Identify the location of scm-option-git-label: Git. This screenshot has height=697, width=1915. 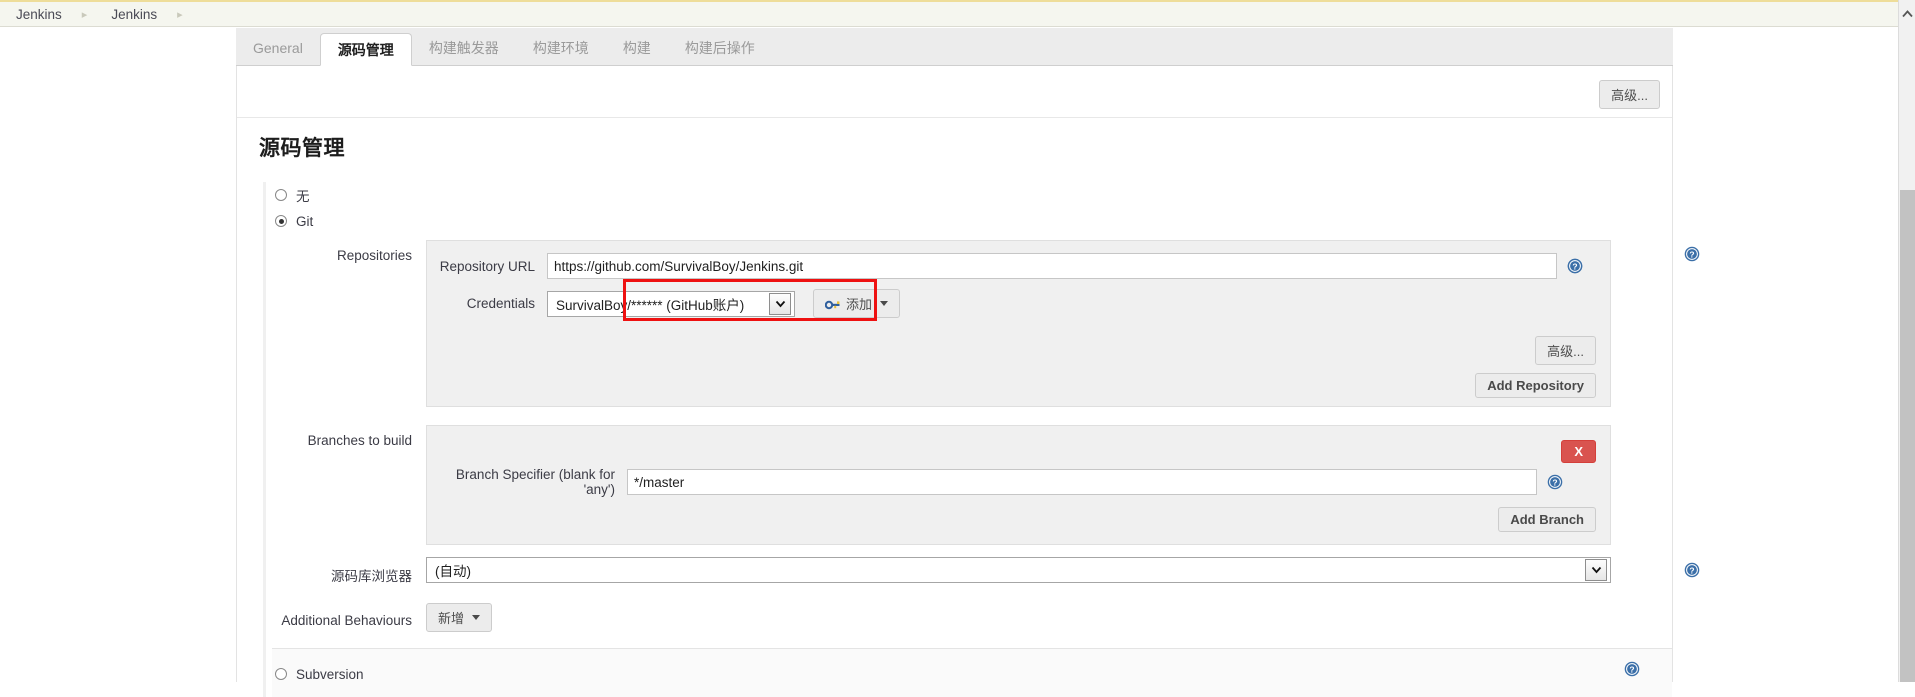
(304, 221).